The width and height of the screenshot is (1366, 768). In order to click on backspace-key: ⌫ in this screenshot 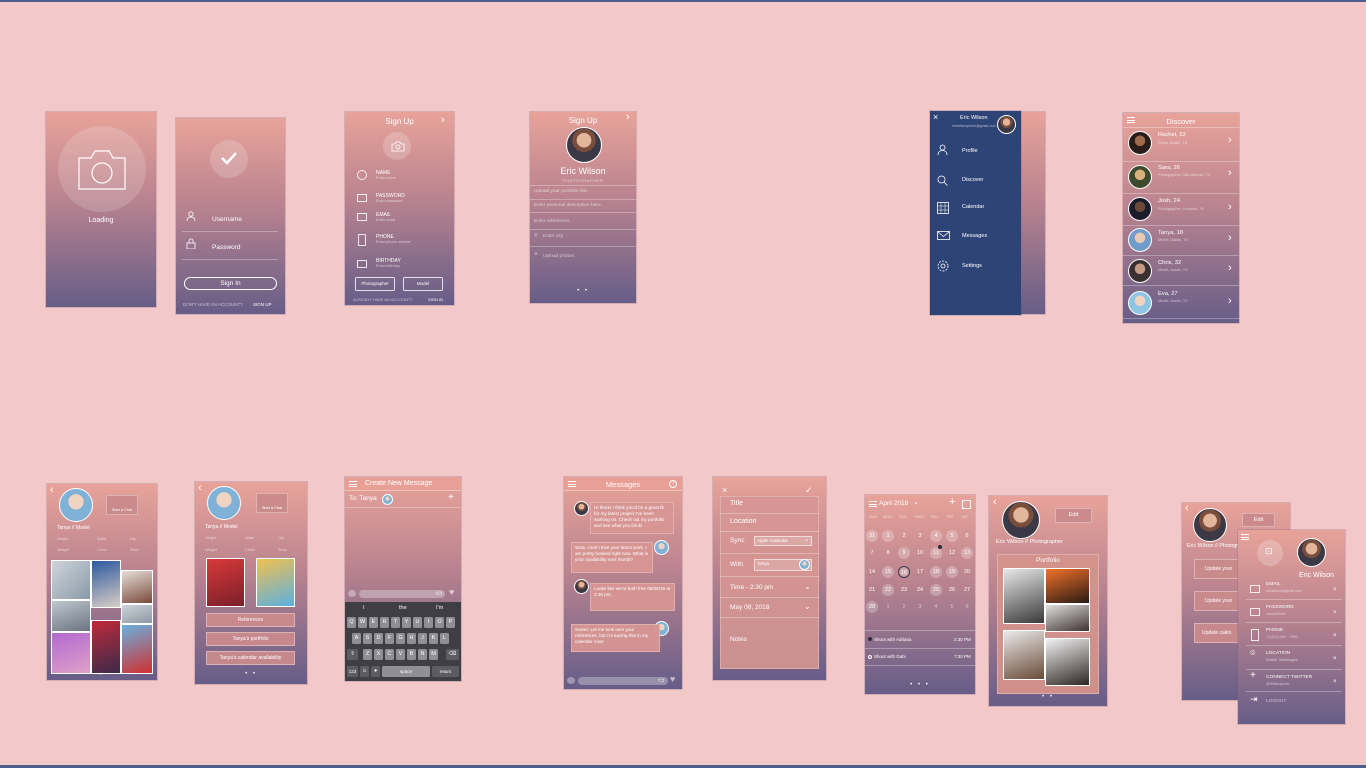, I will do `click(452, 654)`.